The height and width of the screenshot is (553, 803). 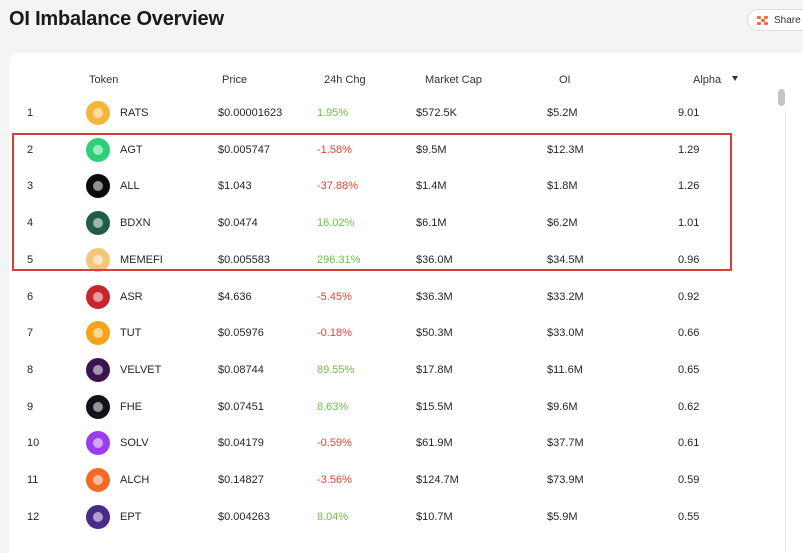 What do you see at coordinates (787, 20) in the screenshot?
I see `share-label: Share` at bounding box center [787, 20].